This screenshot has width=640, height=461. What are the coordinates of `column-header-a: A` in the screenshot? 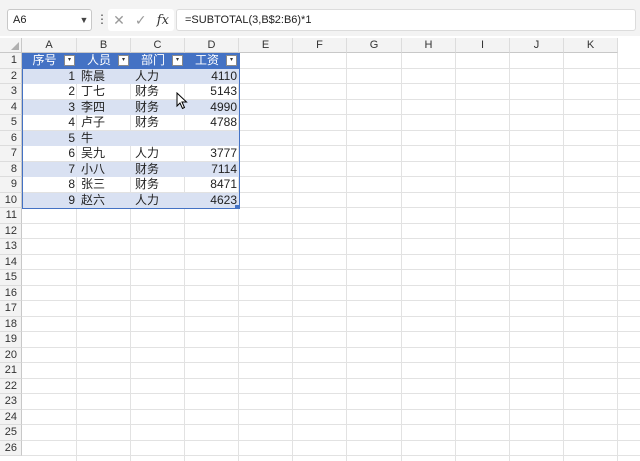 It's located at (49, 45).